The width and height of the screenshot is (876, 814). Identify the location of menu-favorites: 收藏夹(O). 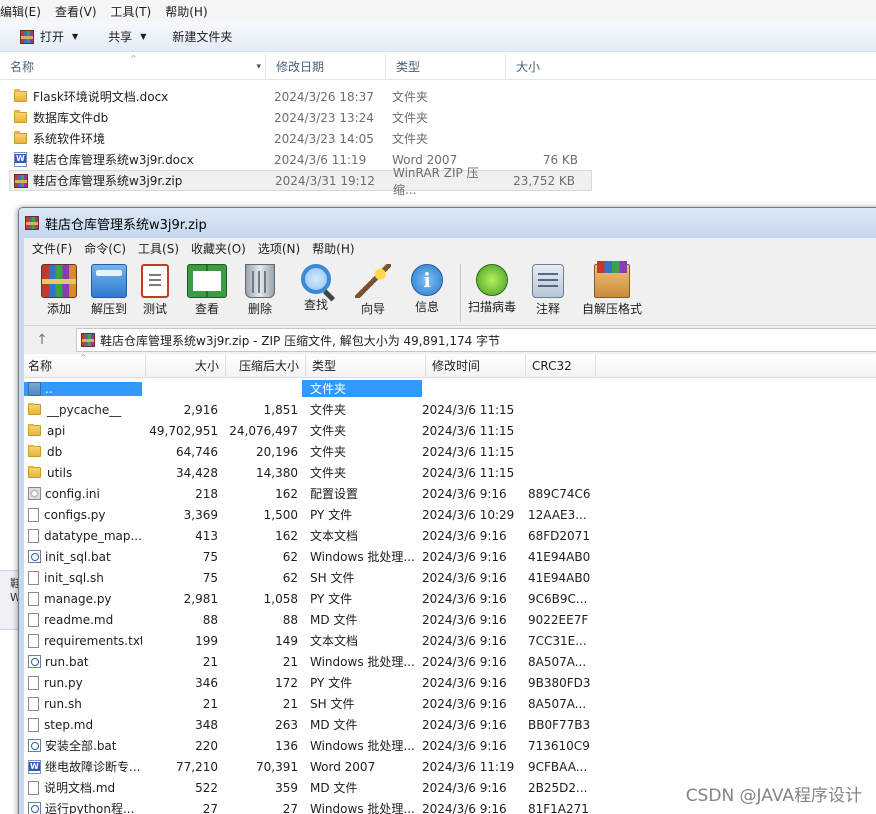
(218, 248).